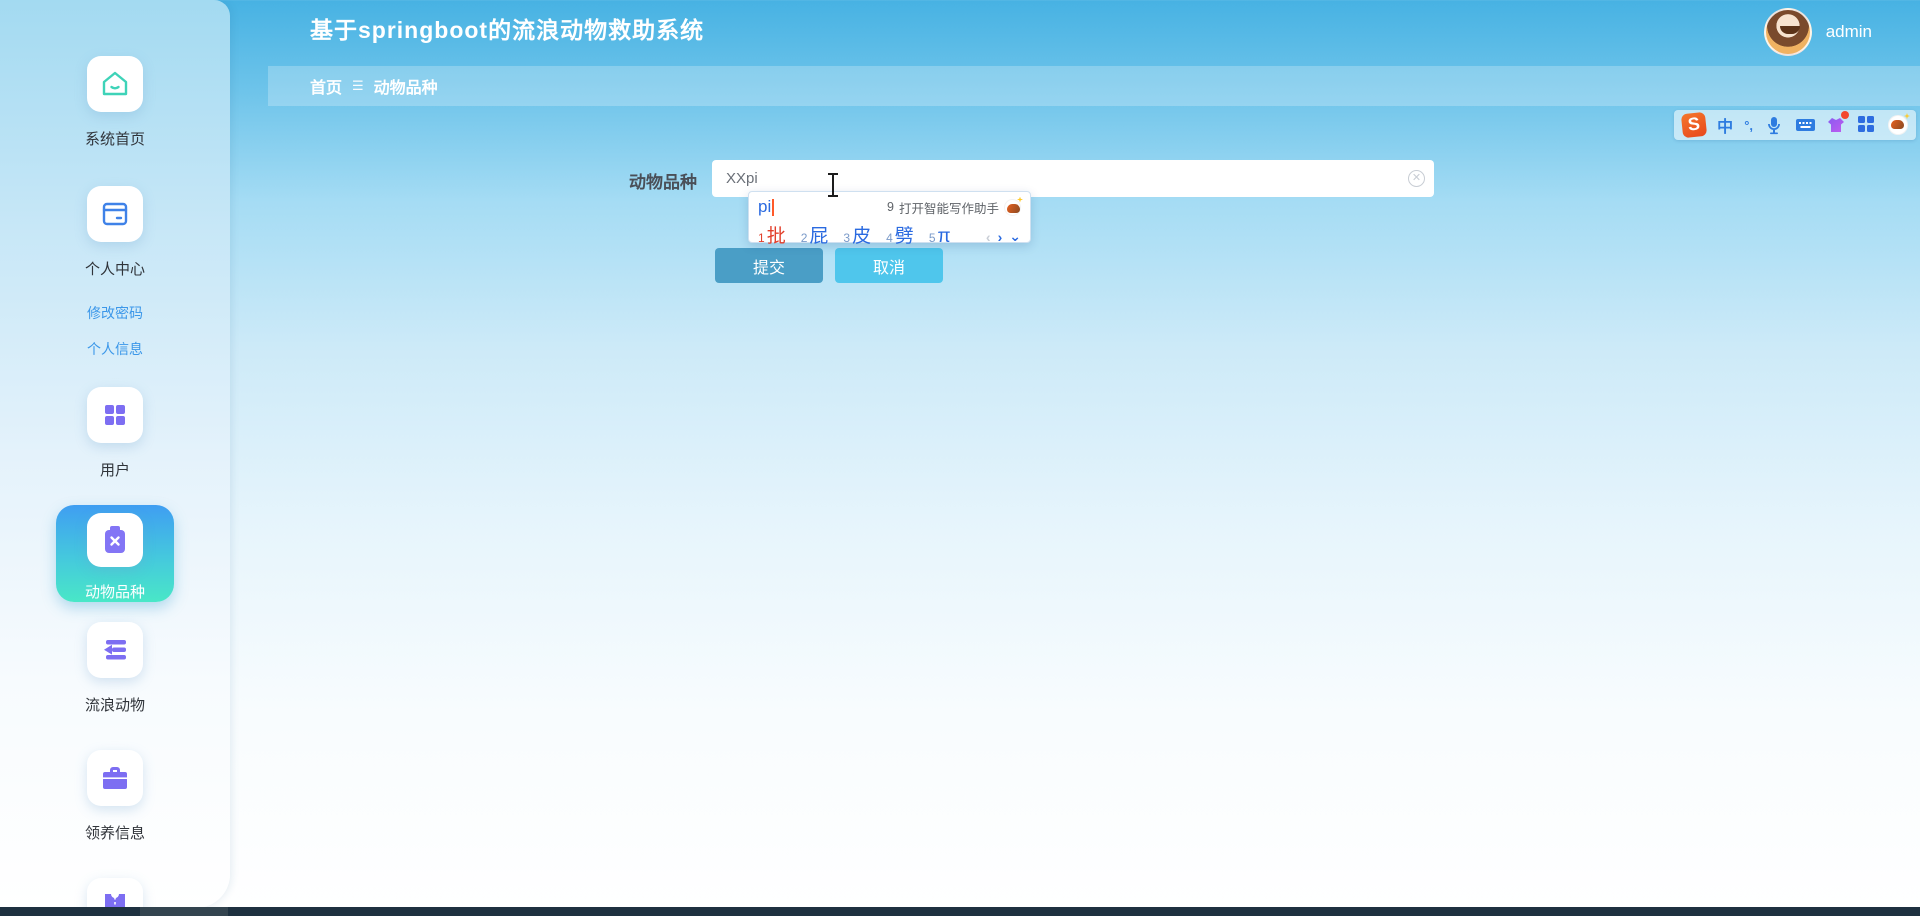 This screenshot has width=1920, height=916. What do you see at coordinates (1774, 125) in the screenshot?
I see `microphone-icon` at bounding box center [1774, 125].